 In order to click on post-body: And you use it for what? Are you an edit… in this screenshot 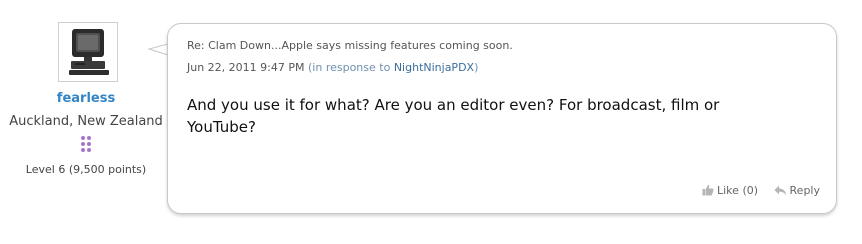, I will do `click(453, 116)`.